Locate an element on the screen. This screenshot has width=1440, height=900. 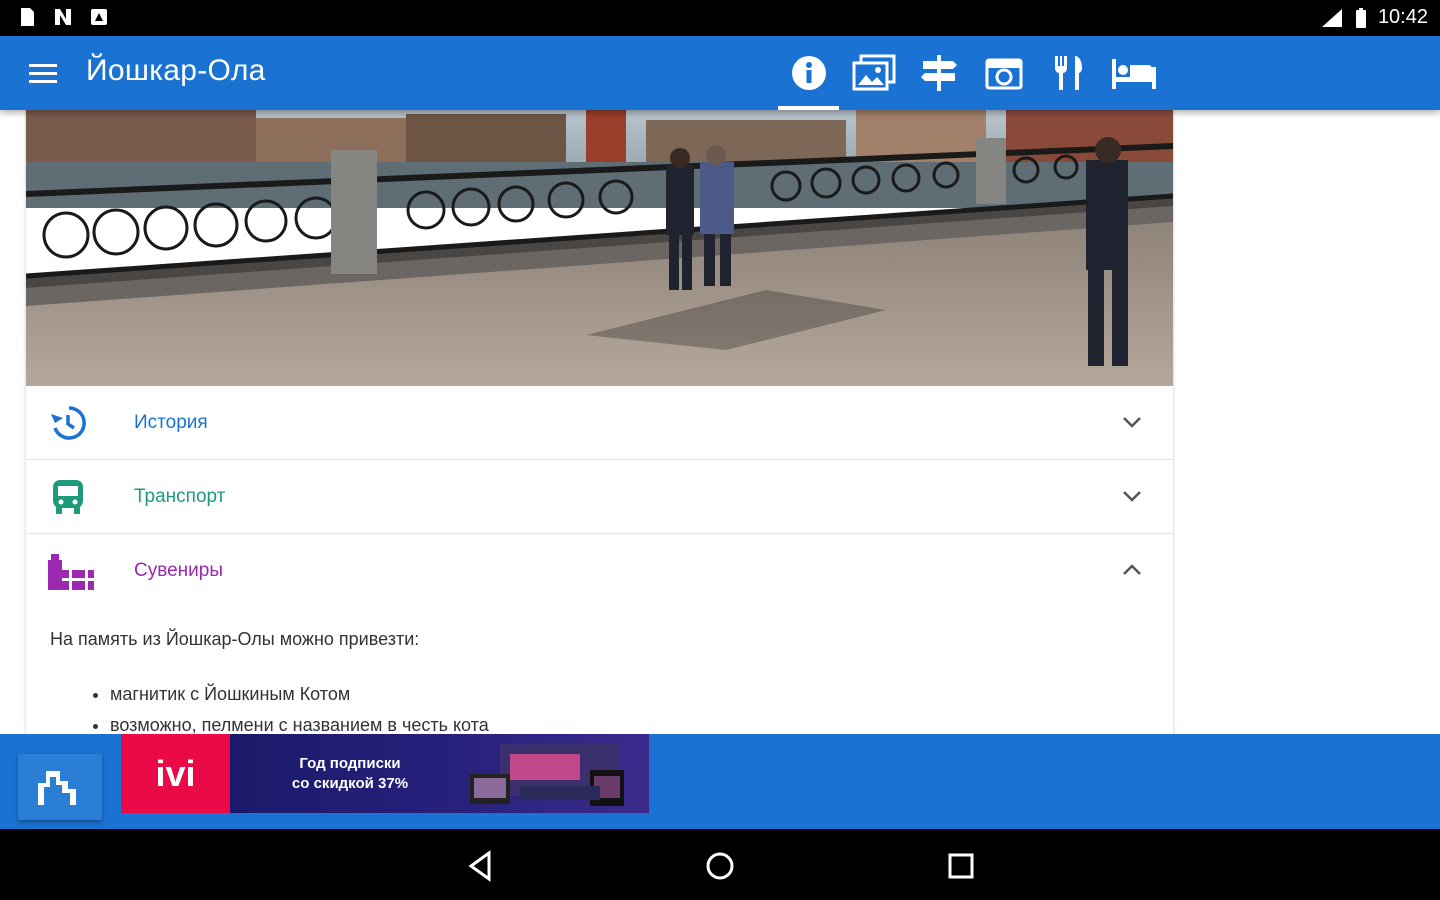
nfc-icon is located at coordinates (63, 17).